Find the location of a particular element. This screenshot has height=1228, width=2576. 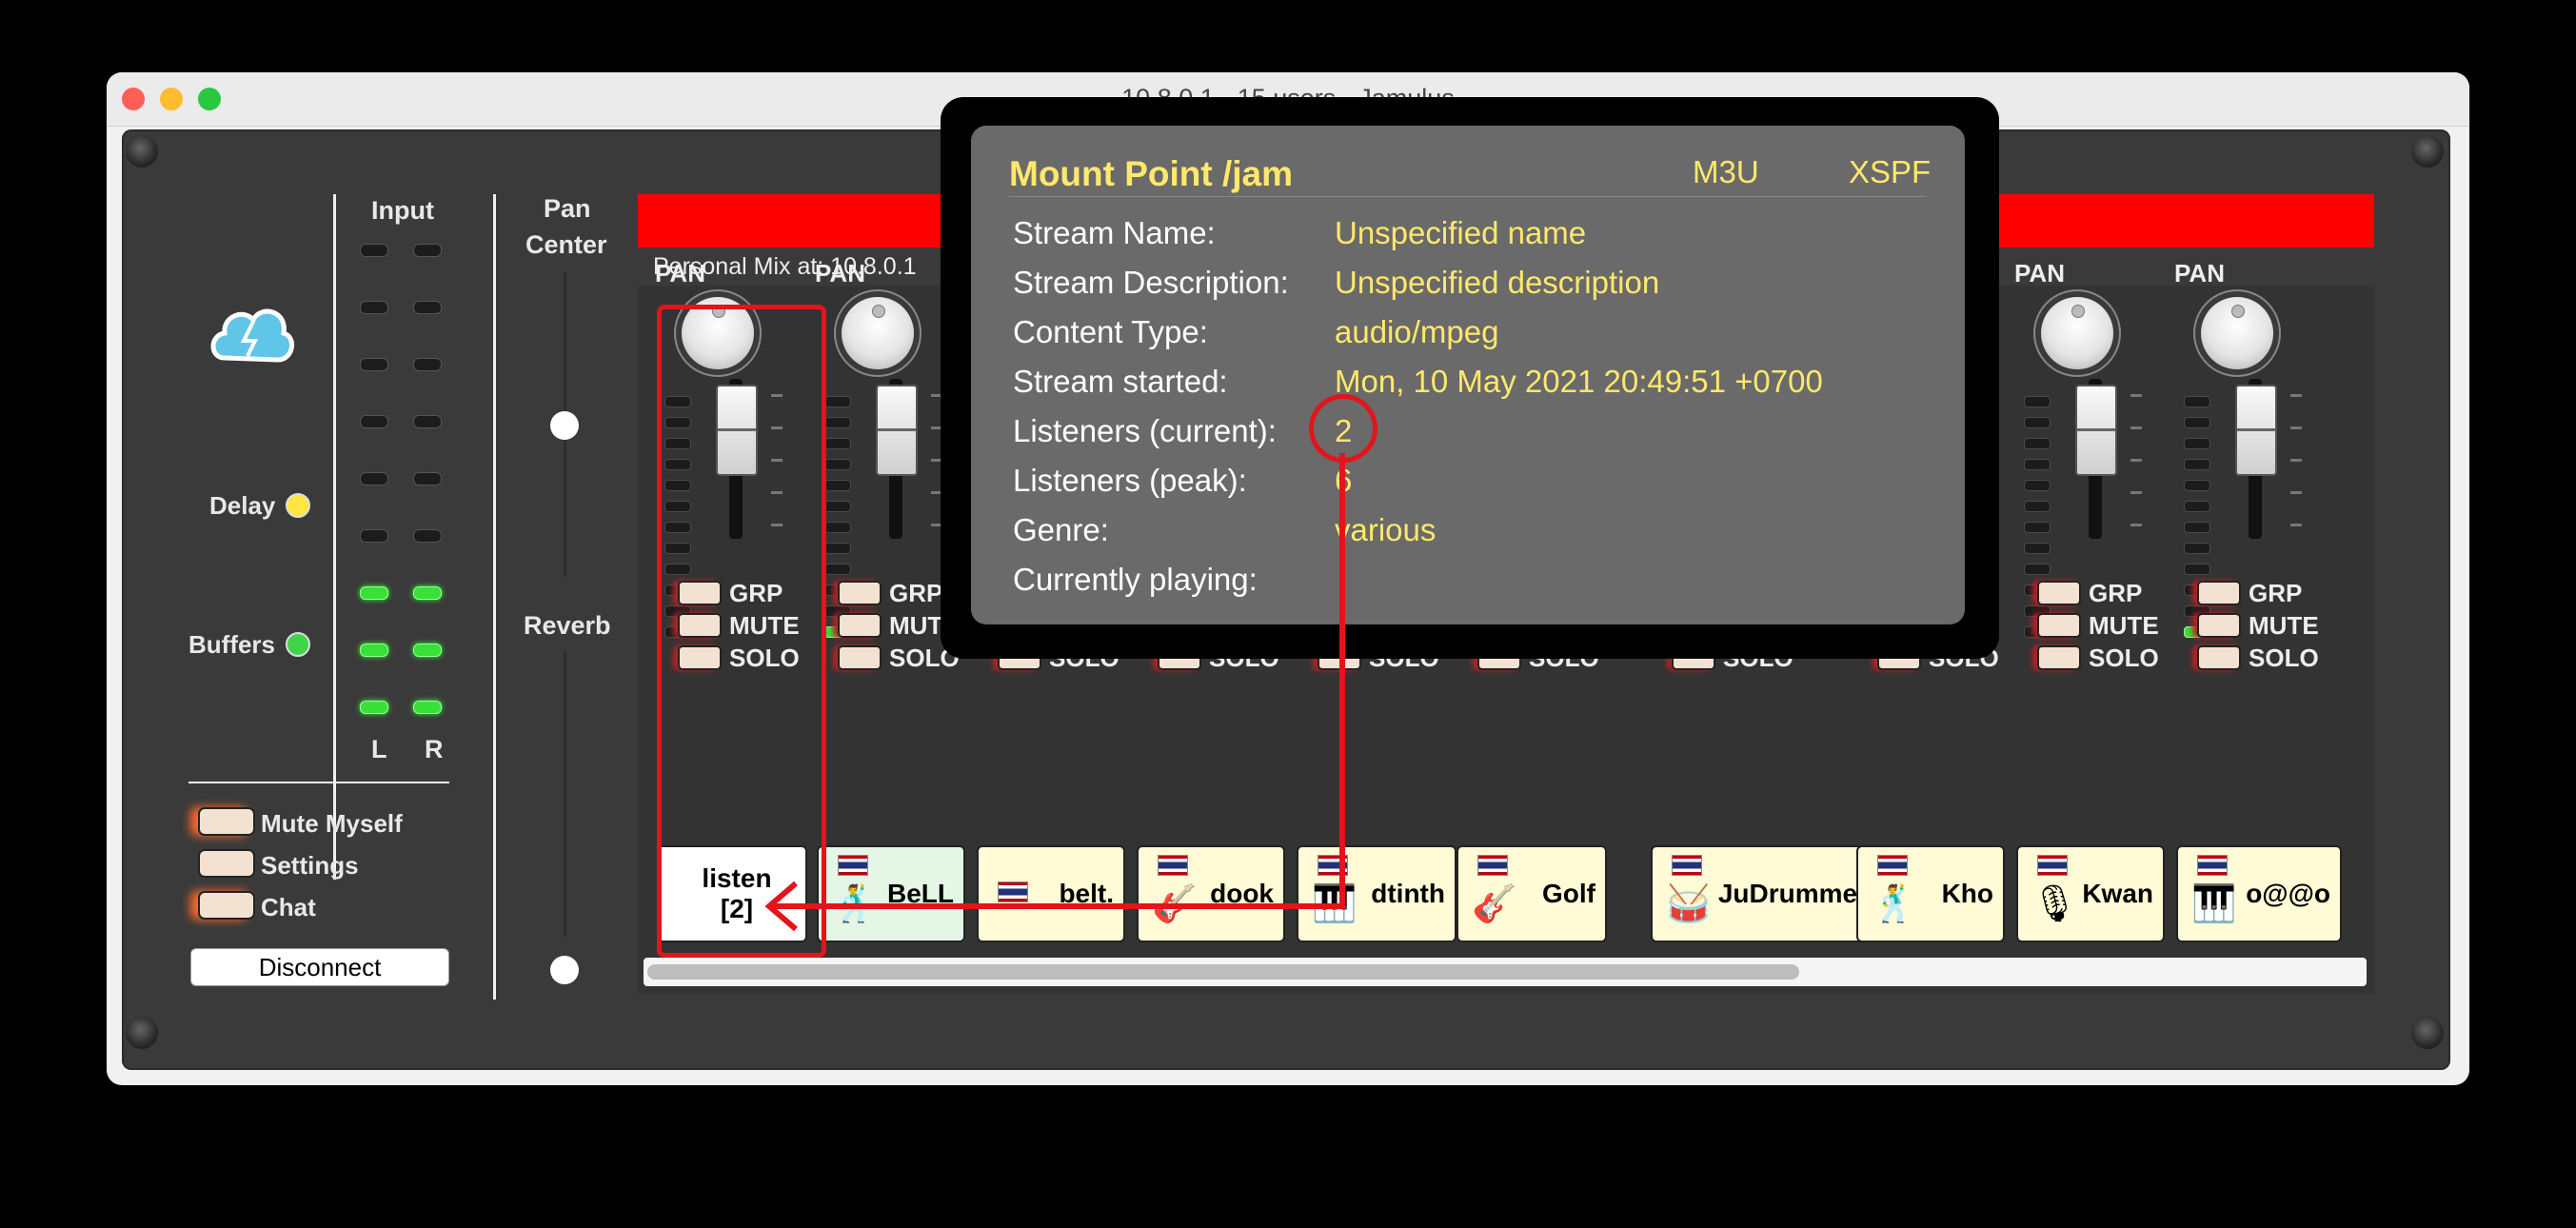

annotation-arrow-icon is located at coordinates (1054, 692).